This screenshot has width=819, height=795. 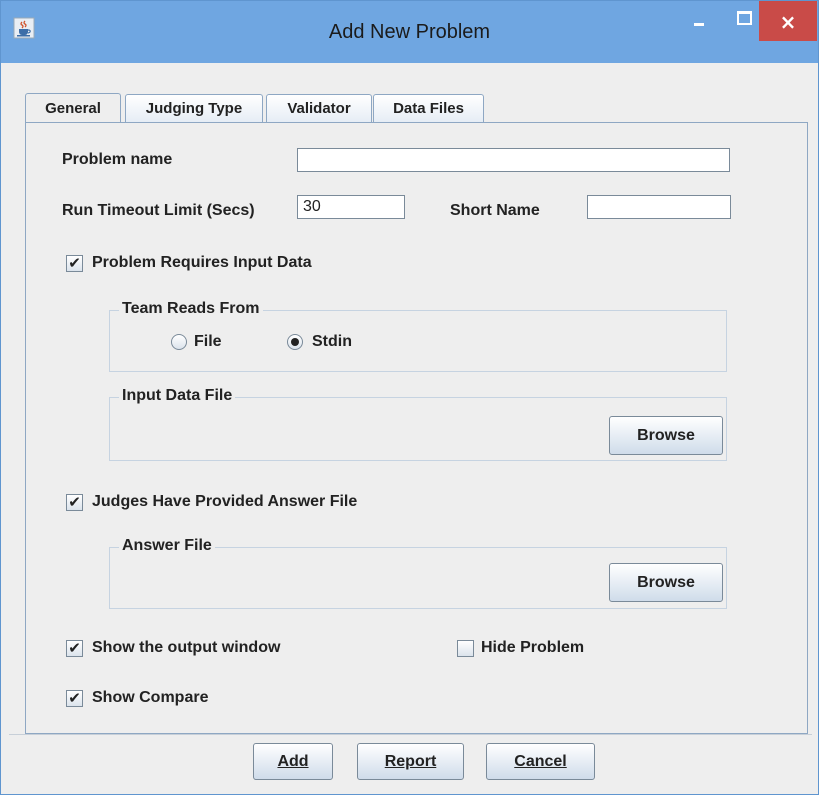 I want to click on title-bar: Add New Problem ×, so click(x=409, y=32).